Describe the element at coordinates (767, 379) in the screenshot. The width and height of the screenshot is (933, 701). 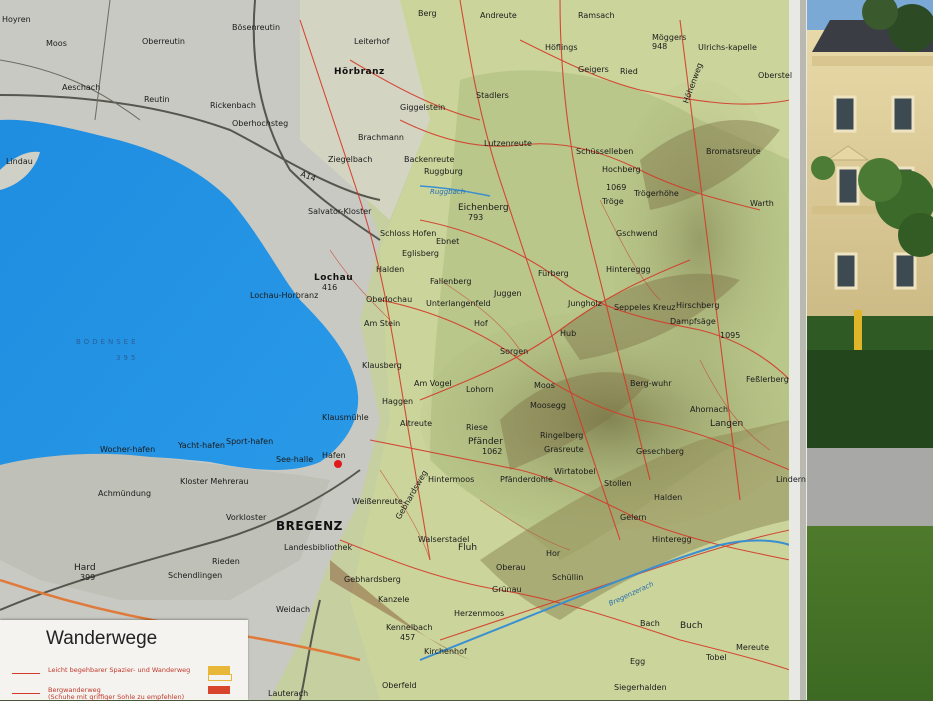
I see `place-label: Feßlerberg` at that location.